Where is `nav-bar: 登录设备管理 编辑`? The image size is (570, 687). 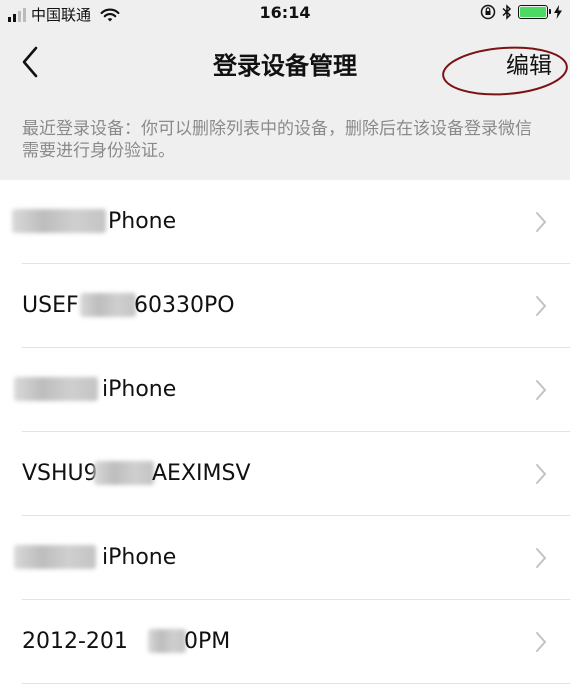 nav-bar: 登录设备管理 编辑 is located at coordinates (285, 64).